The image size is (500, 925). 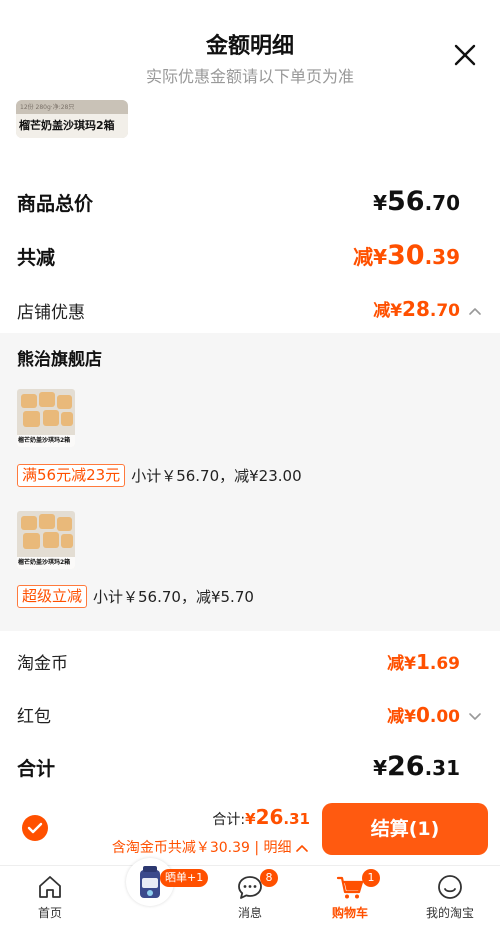 I want to click on price-integer: 28, so click(x=416, y=309).